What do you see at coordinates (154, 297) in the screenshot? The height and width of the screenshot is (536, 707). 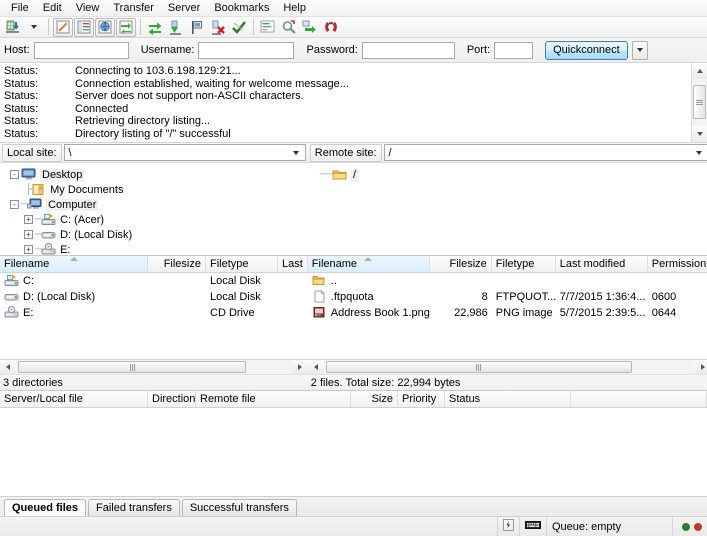 I see `table-row: D: (Local Disk) Local Disk` at bounding box center [154, 297].